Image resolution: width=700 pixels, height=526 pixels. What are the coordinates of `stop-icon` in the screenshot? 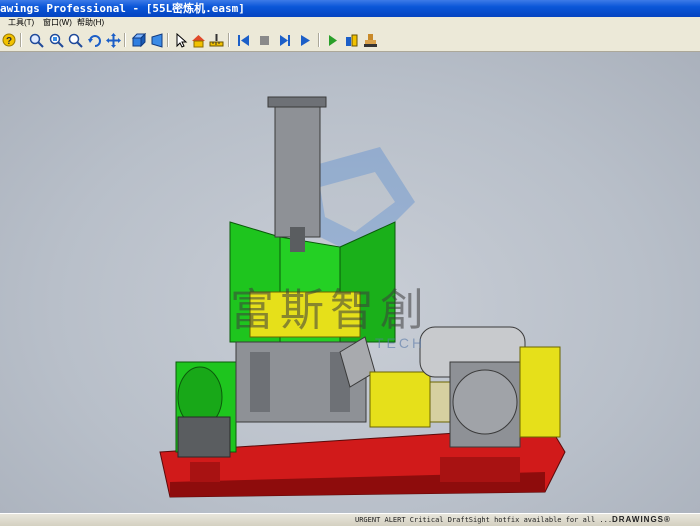 It's located at (264, 40).